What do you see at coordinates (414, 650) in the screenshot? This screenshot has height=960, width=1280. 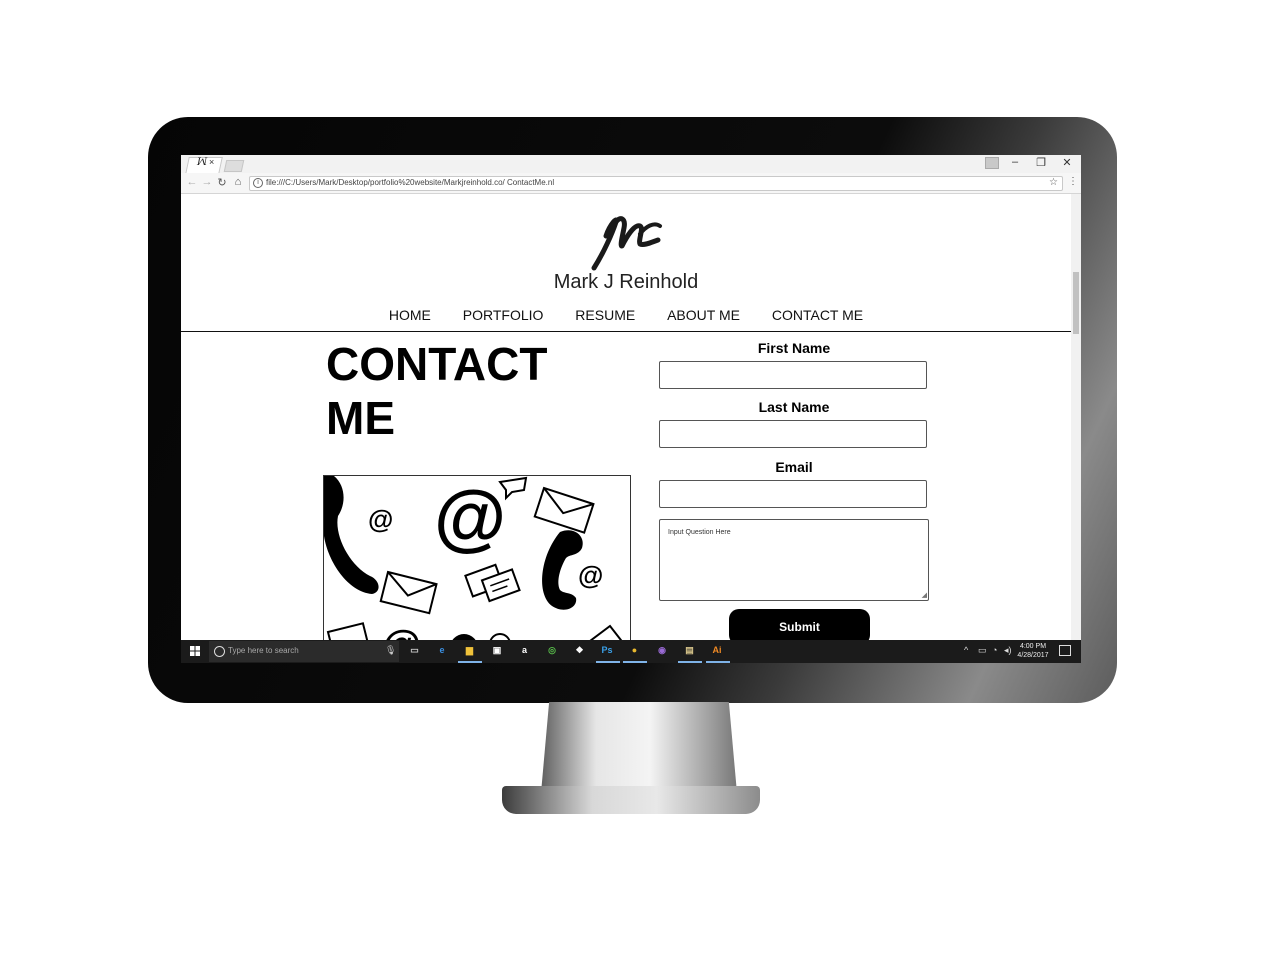 I see `task-view-icon: ▭` at bounding box center [414, 650].